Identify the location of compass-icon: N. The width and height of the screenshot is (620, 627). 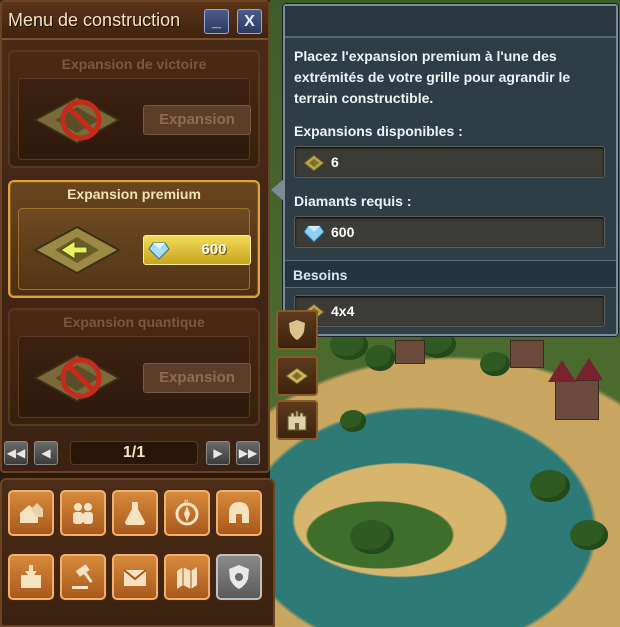
(187, 512).